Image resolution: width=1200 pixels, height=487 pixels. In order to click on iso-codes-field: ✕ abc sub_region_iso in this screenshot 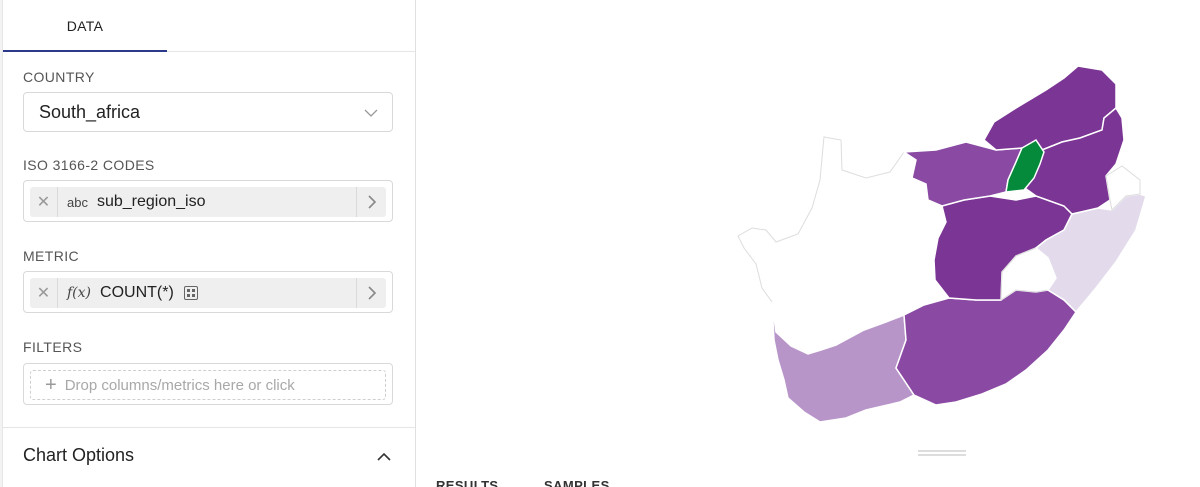, I will do `click(208, 201)`.